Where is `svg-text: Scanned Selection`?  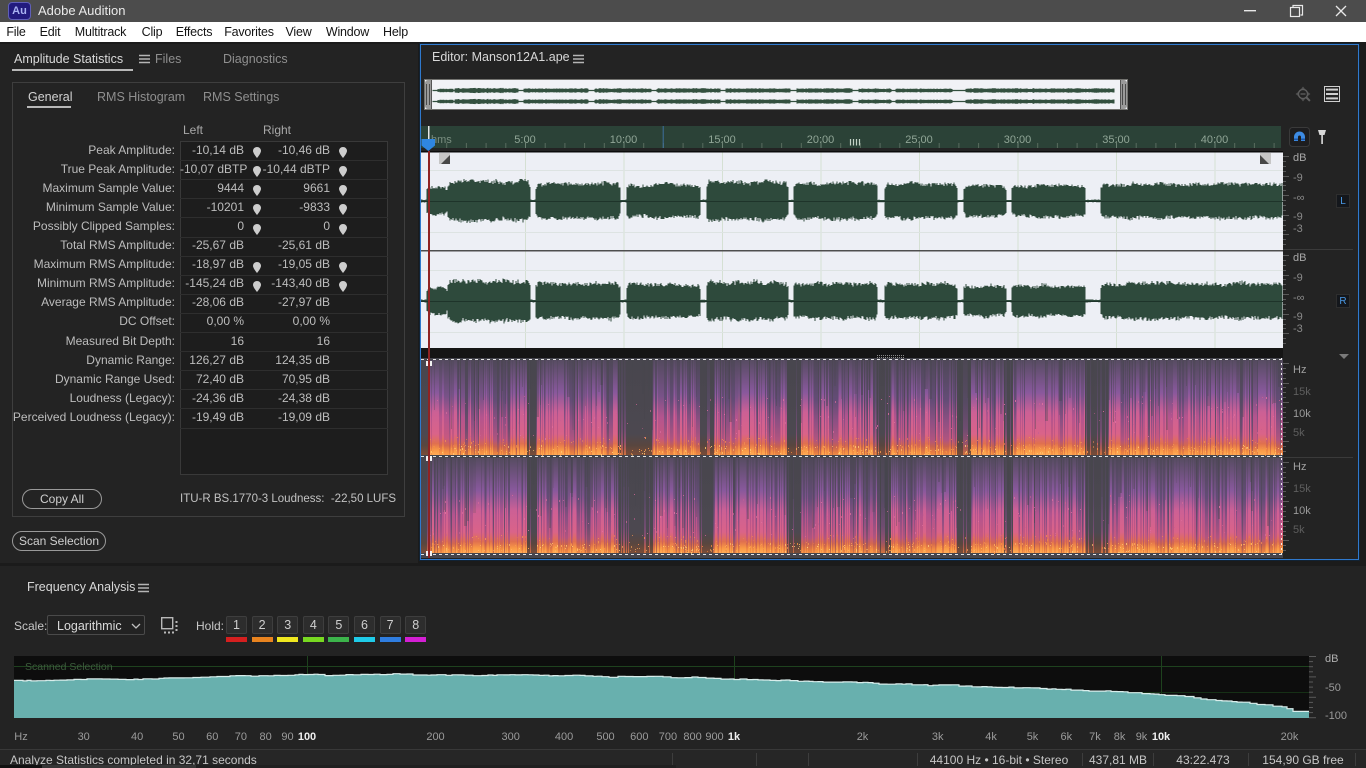
svg-text: Scanned Selection is located at coordinates (69, 667).